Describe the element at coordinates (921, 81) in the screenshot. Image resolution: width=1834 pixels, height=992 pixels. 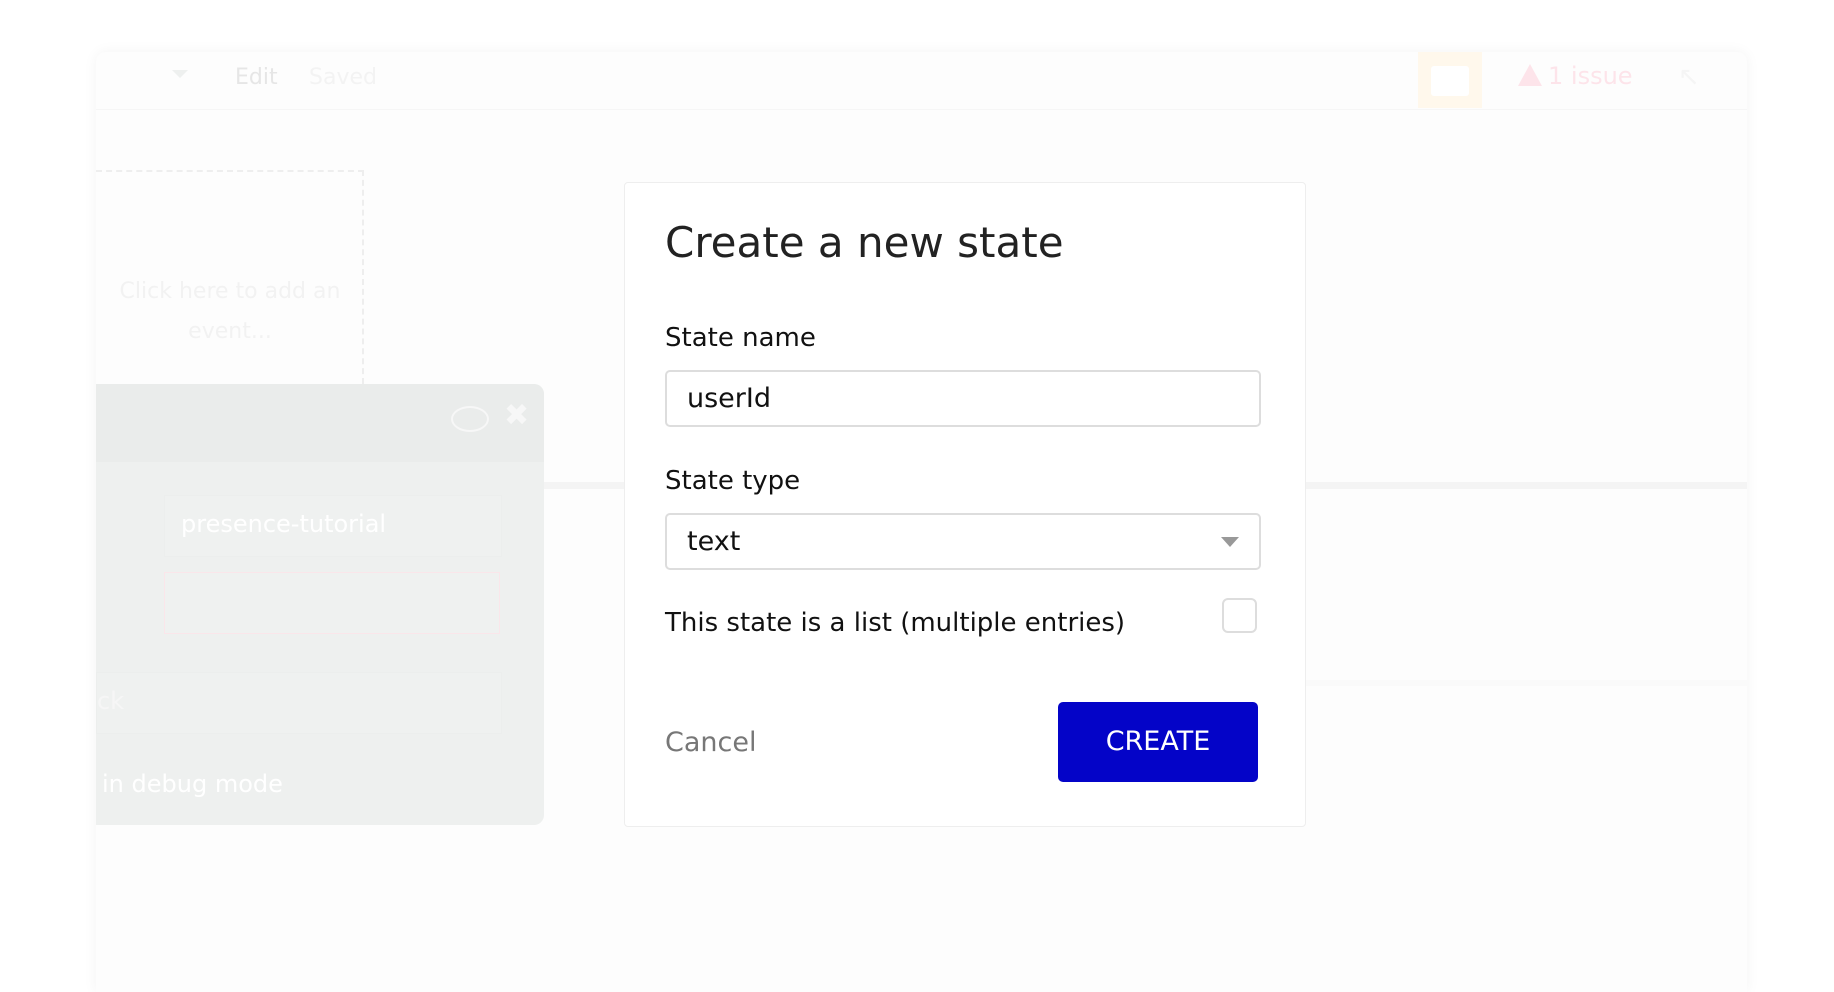
I see `top-bar: Edit Saved 1 issue ↖` at that location.